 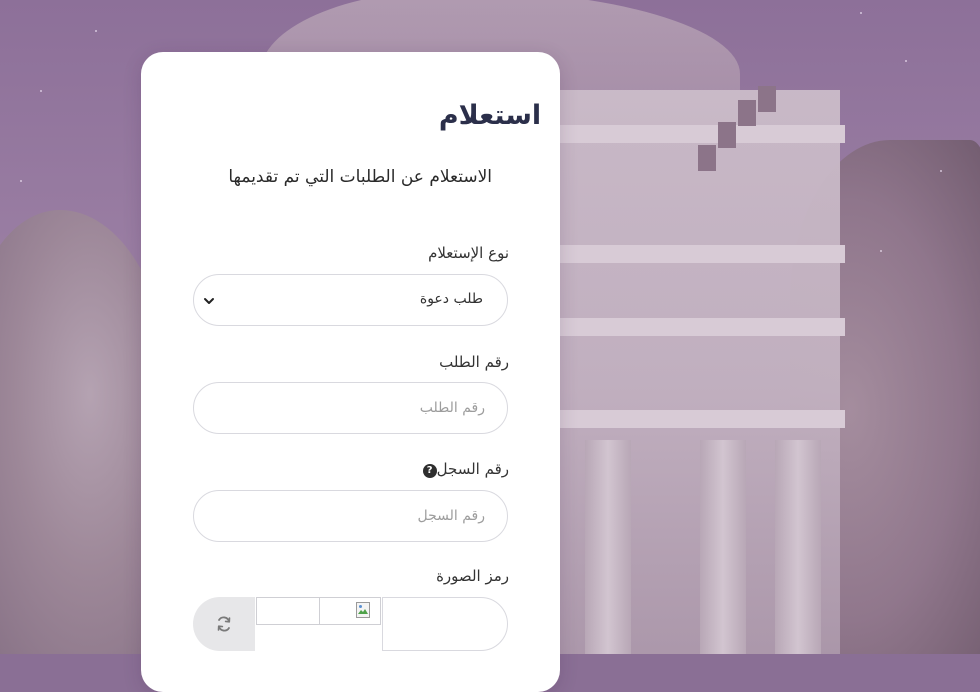 I want to click on refresh-icon, so click(x=224, y=624).